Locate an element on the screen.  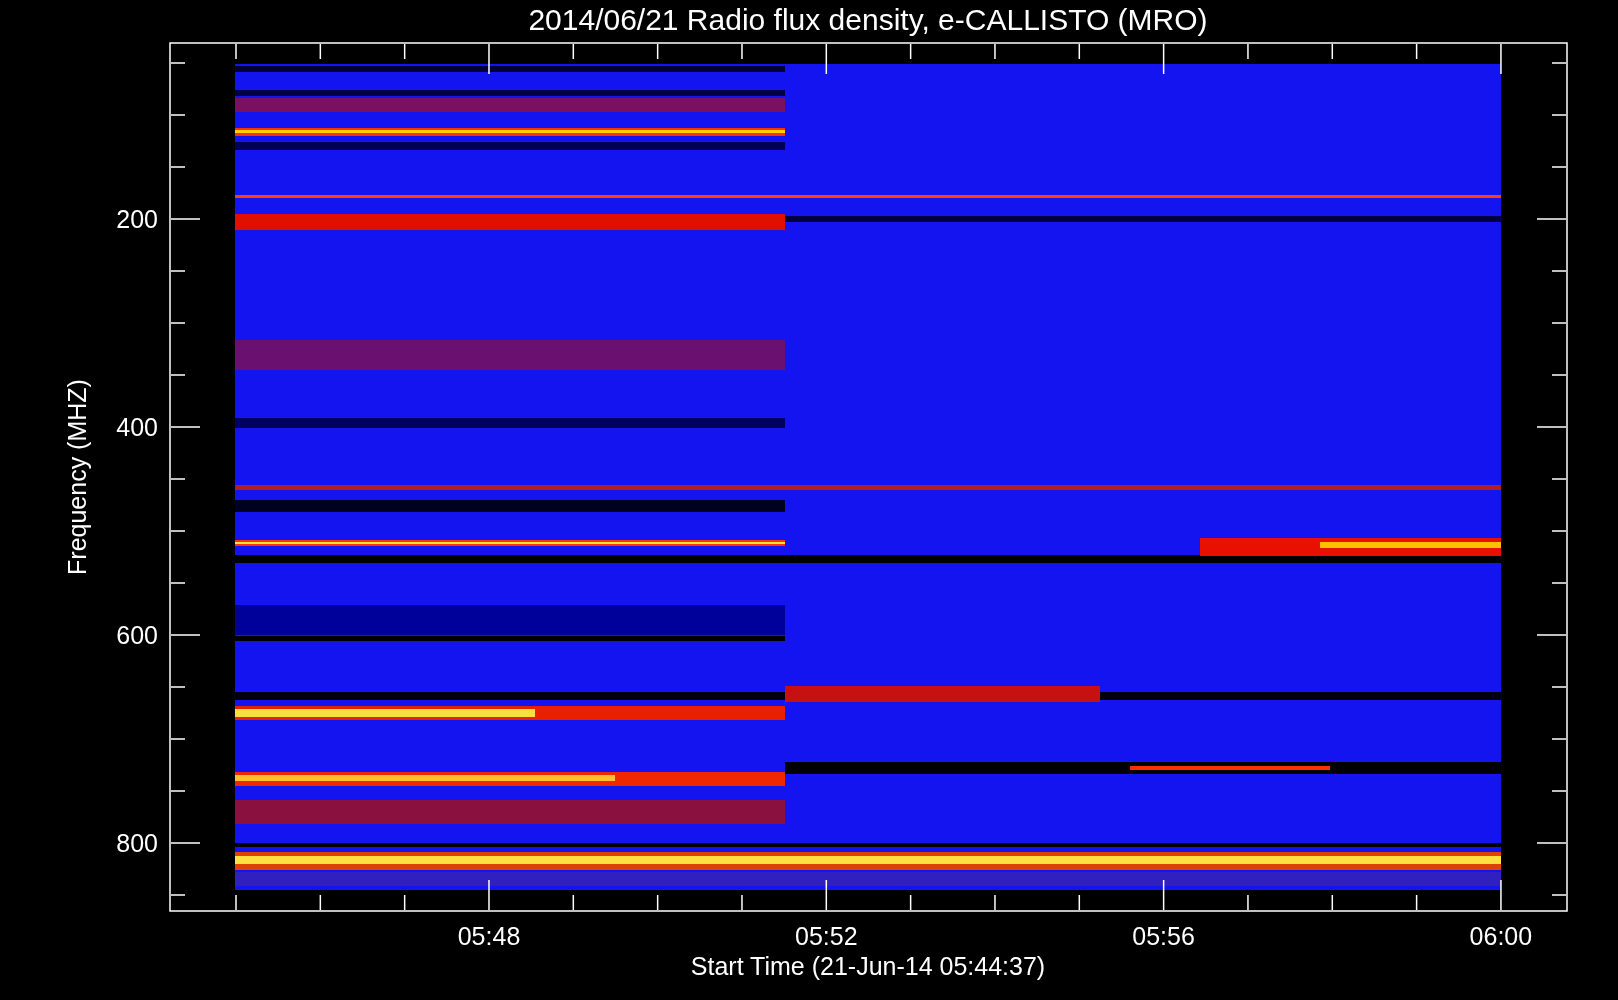
x-tick-label: 05:52 is located at coordinates (826, 936).